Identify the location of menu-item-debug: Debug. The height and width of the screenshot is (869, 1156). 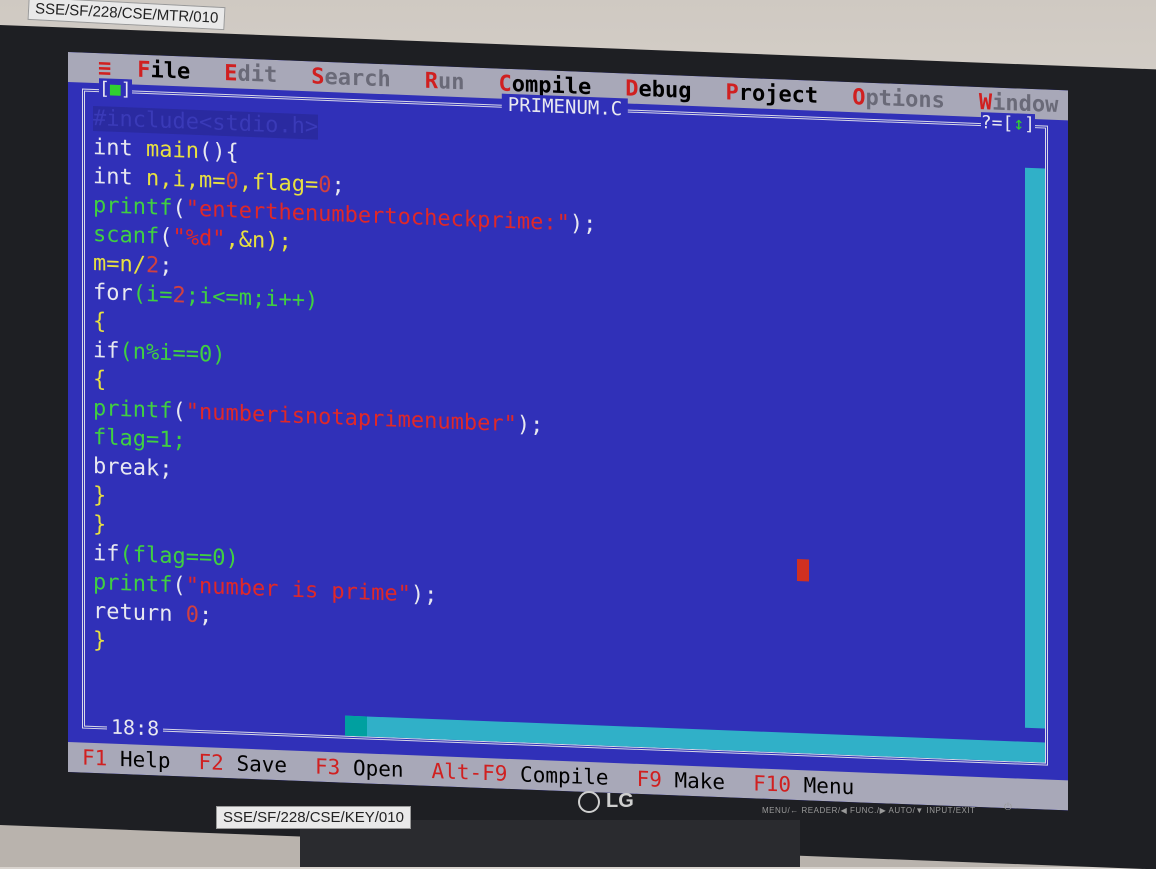
(658, 90).